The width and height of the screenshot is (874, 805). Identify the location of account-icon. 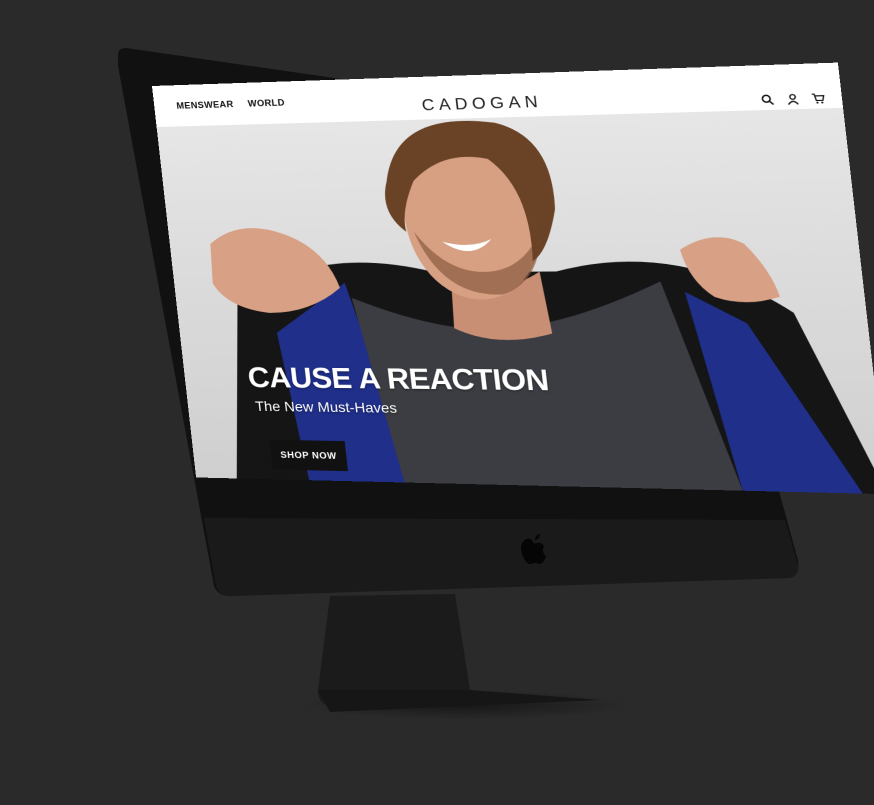
(792, 95).